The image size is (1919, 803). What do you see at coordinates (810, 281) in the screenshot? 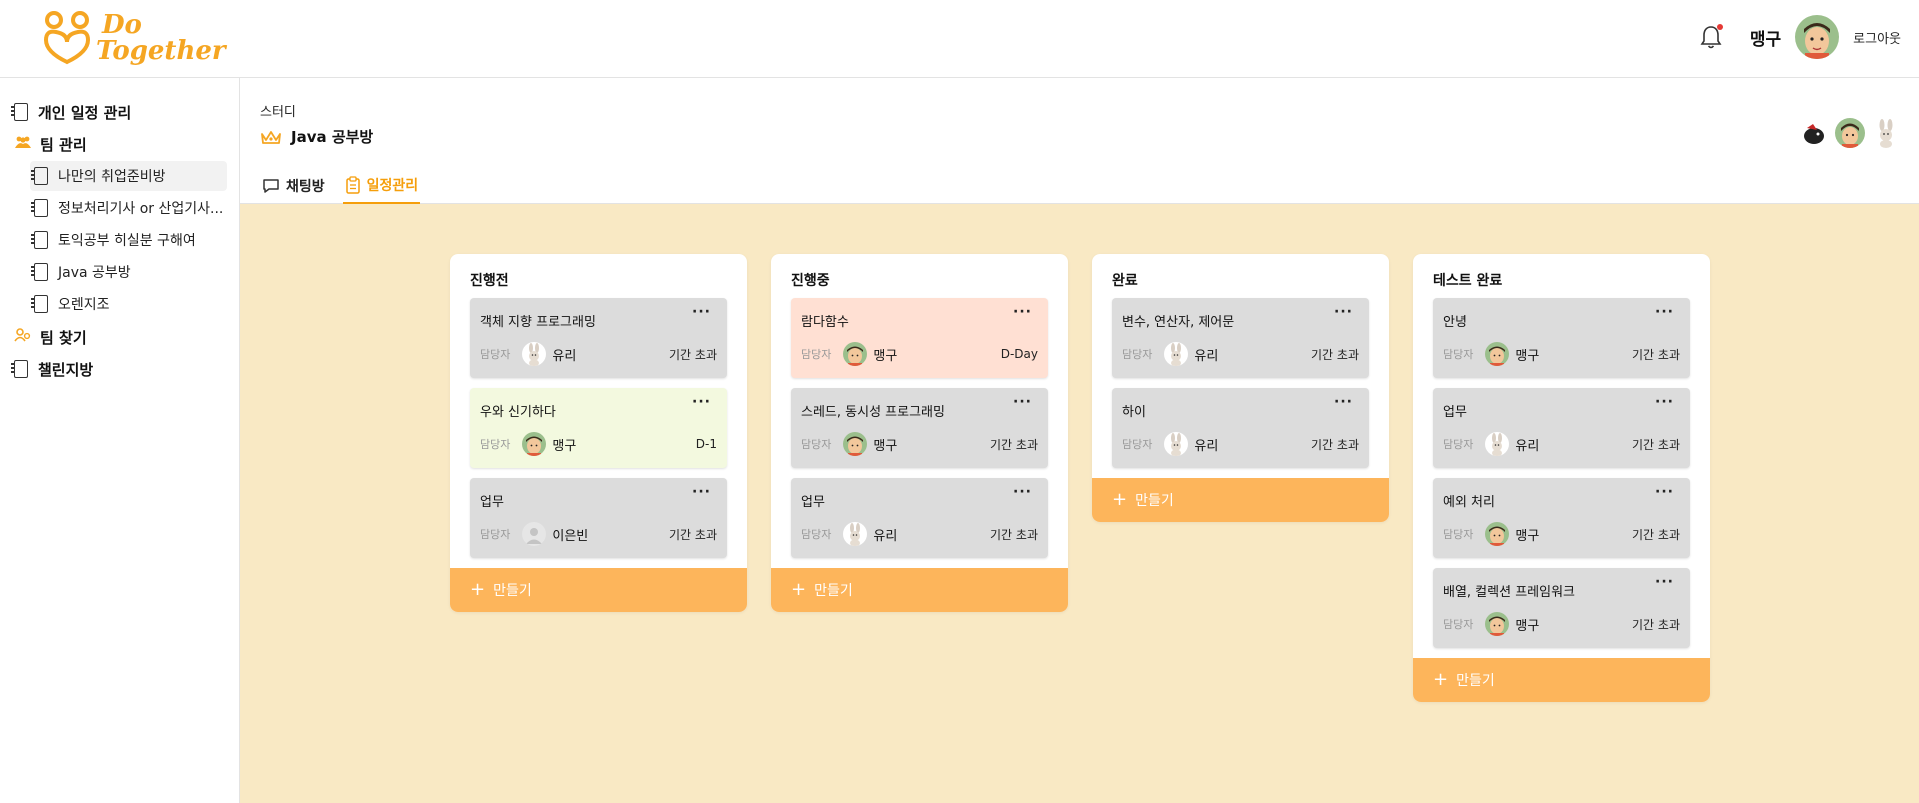
I see `column-title: 진행중` at bounding box center [810, 281].